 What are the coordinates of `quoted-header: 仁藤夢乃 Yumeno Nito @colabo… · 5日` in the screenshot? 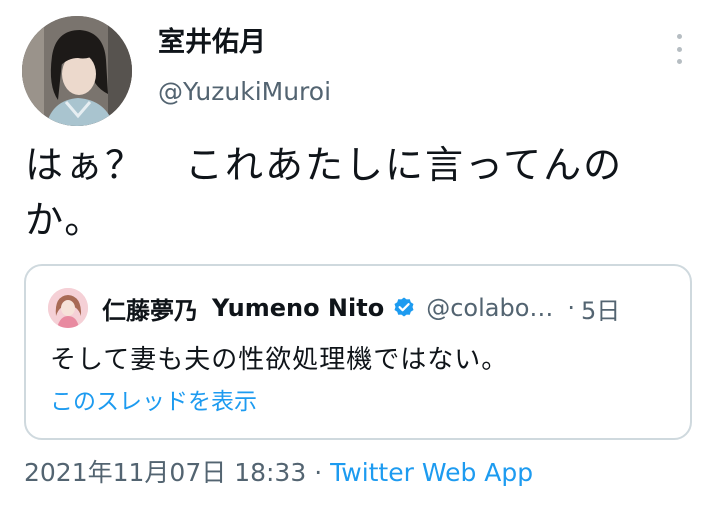 It's located at (361, 308).